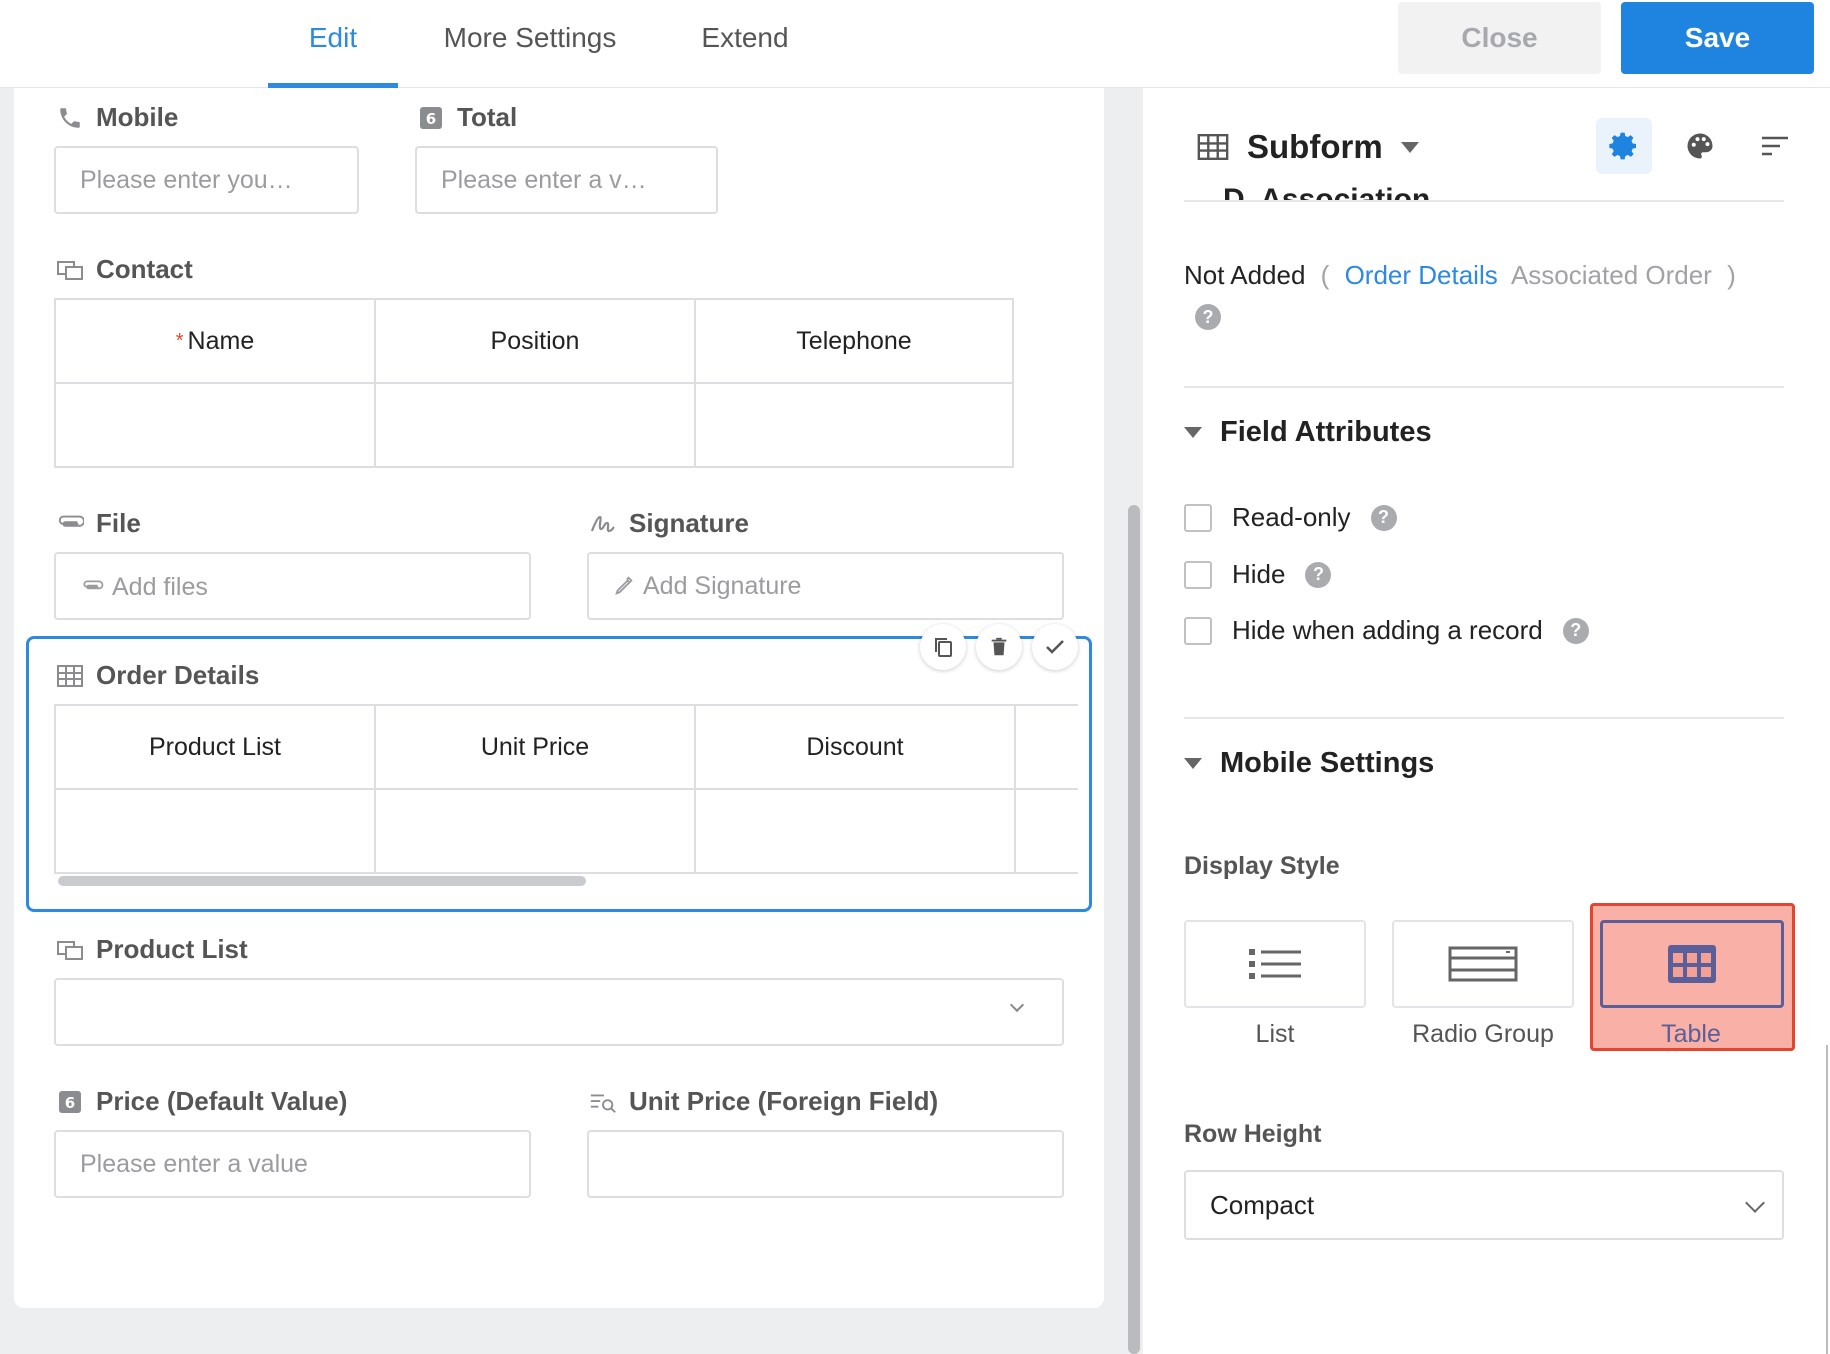 Image resolution: width=1830 pixels, height=1354 pixels. I want to click on mobile-settings-section: Mobile Settings, so click(1309, 763).